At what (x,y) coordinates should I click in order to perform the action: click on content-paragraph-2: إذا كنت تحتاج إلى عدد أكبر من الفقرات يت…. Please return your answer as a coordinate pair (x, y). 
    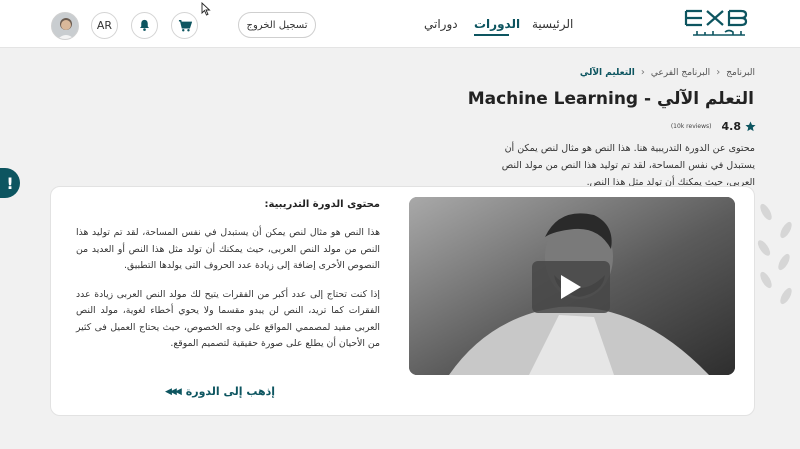
    Looking at the image, I should click on (228, 319).